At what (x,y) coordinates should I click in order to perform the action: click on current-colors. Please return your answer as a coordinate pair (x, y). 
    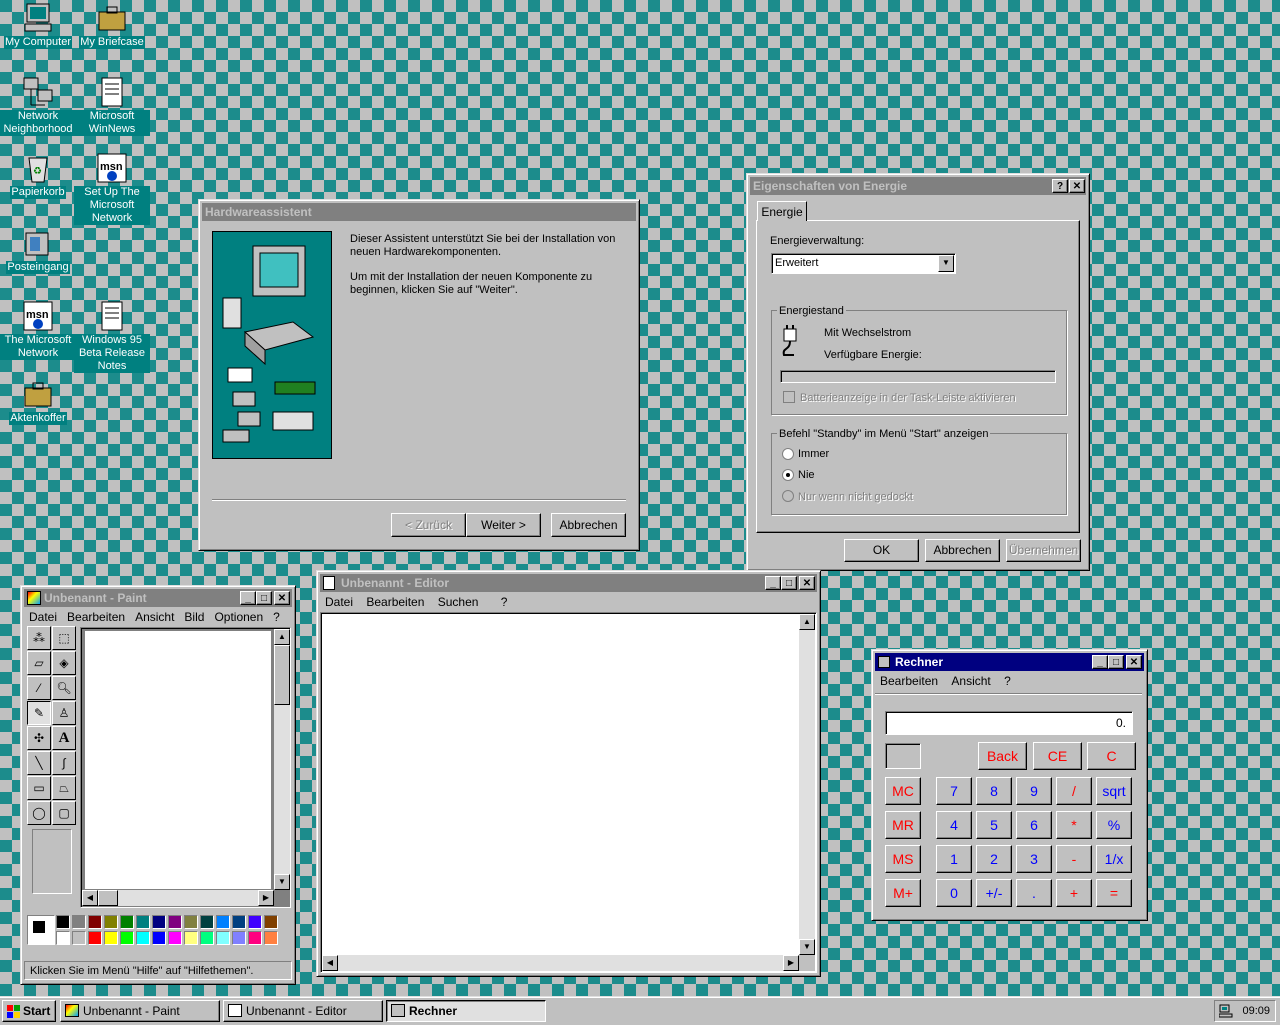
    Looking at the image, I should click on (41, 930).